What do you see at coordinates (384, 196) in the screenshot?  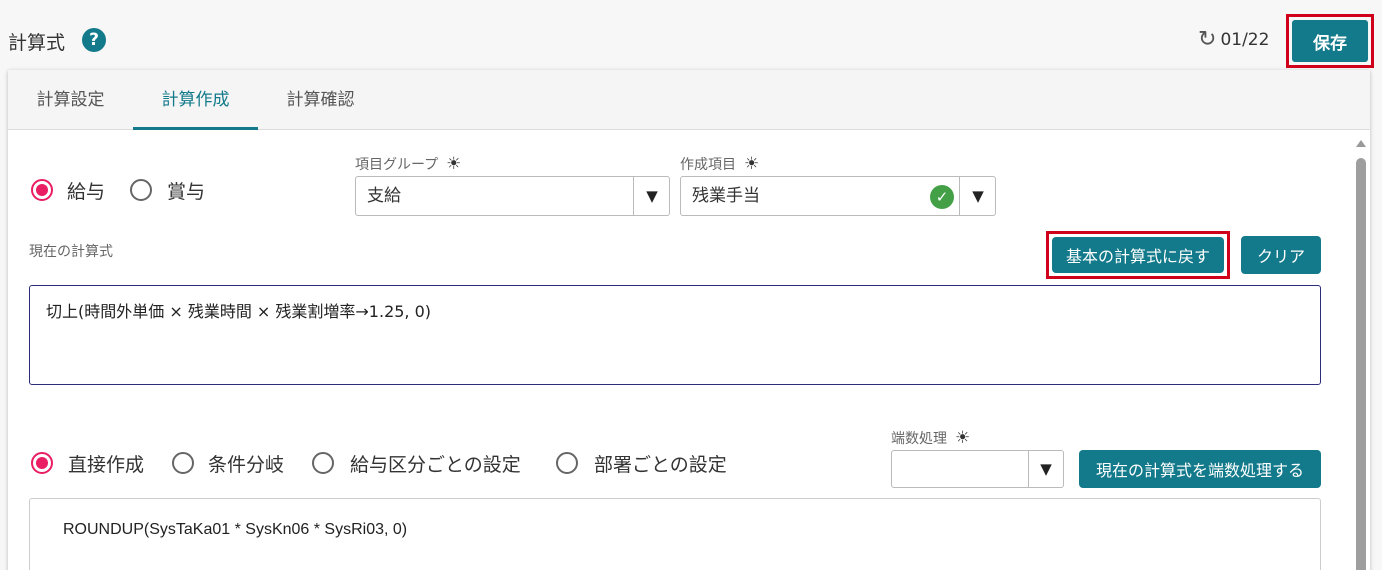 I see `item-group-value: 支給` at bounding box center [384, 196].